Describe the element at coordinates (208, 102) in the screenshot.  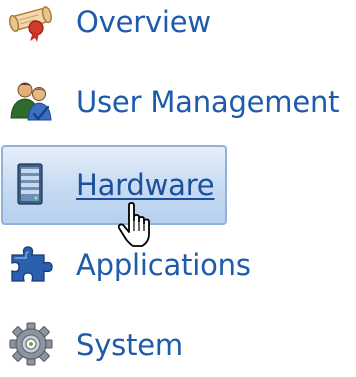
I see `nav-item-label: User Management` at that location.